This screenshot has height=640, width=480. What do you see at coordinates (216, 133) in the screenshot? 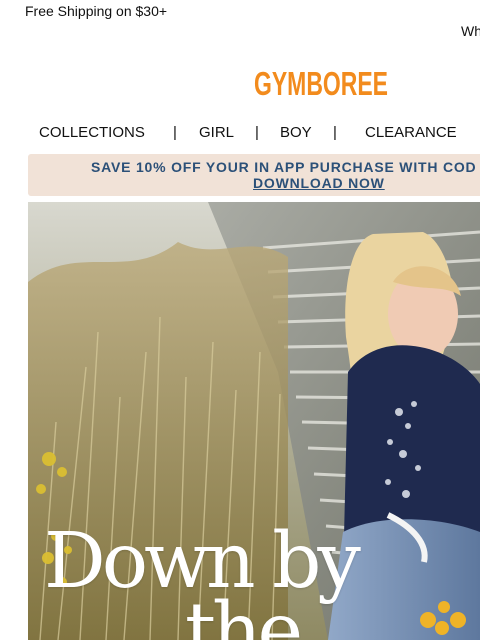
I see `nav-girl: GIRL` at bounding box center [216, 133].